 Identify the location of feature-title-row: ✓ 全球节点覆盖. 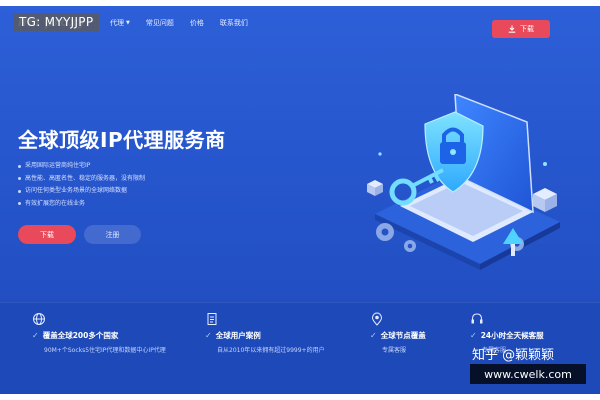
(398, 335).